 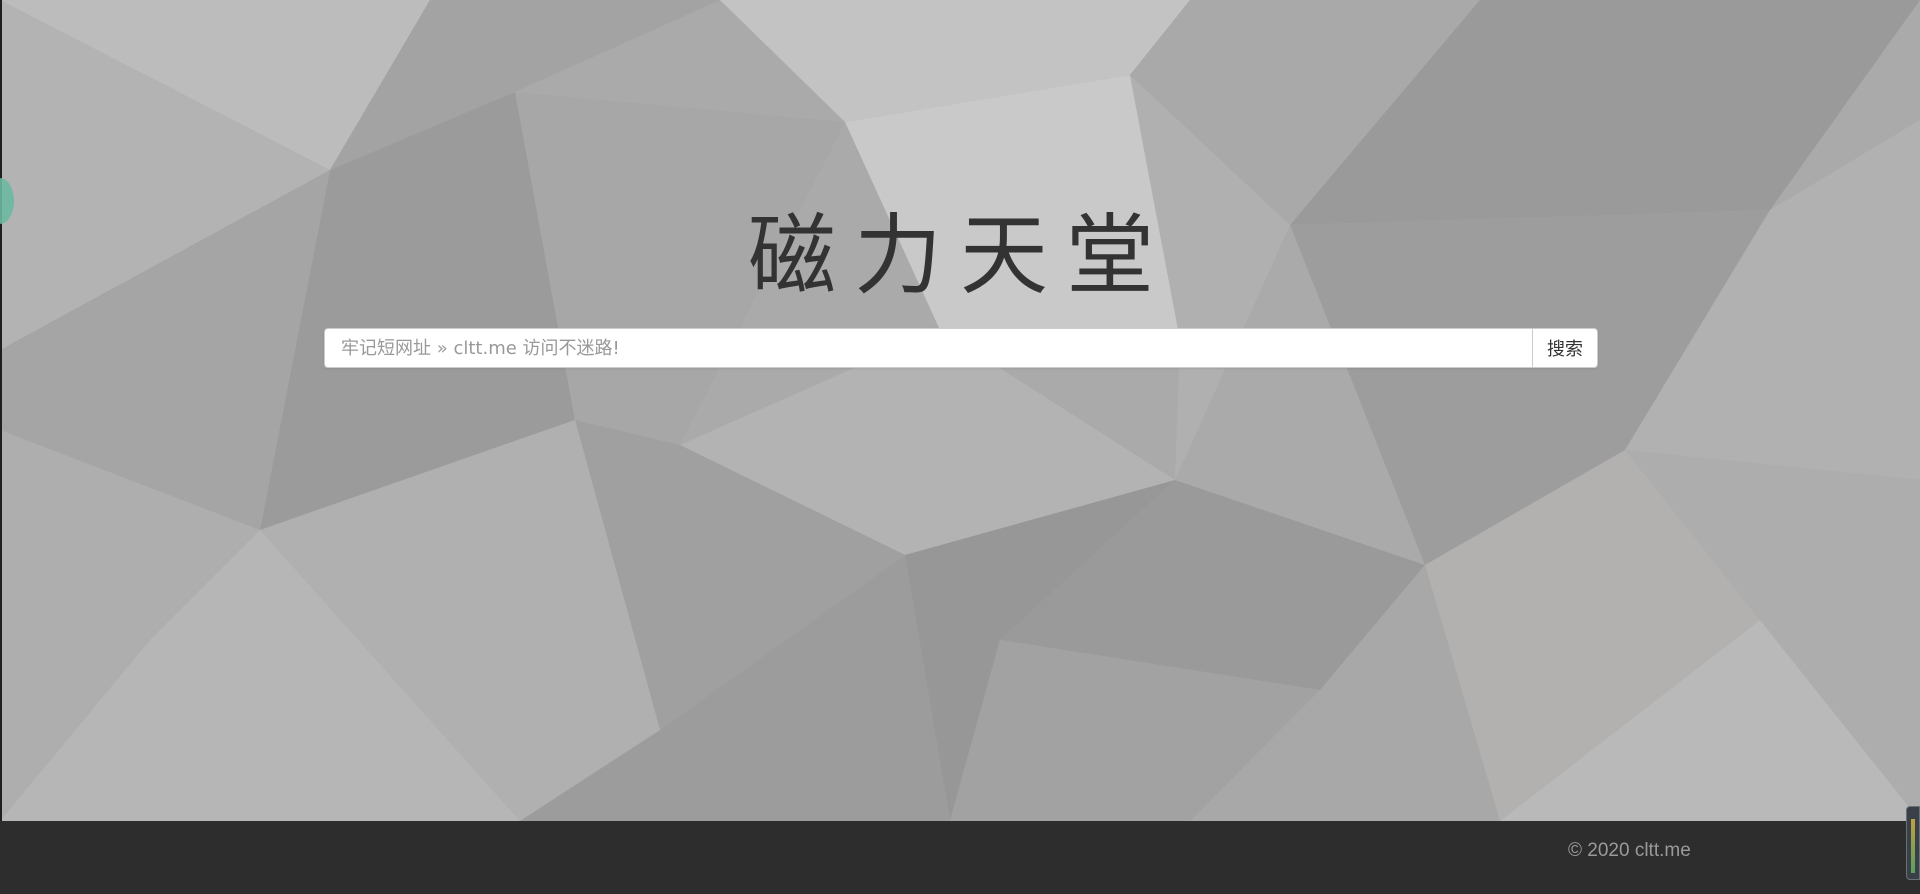 What do you see at coordinates (1, 410) in the screenshot?
I see `left-edge-border` at bounding box center [1, 410].